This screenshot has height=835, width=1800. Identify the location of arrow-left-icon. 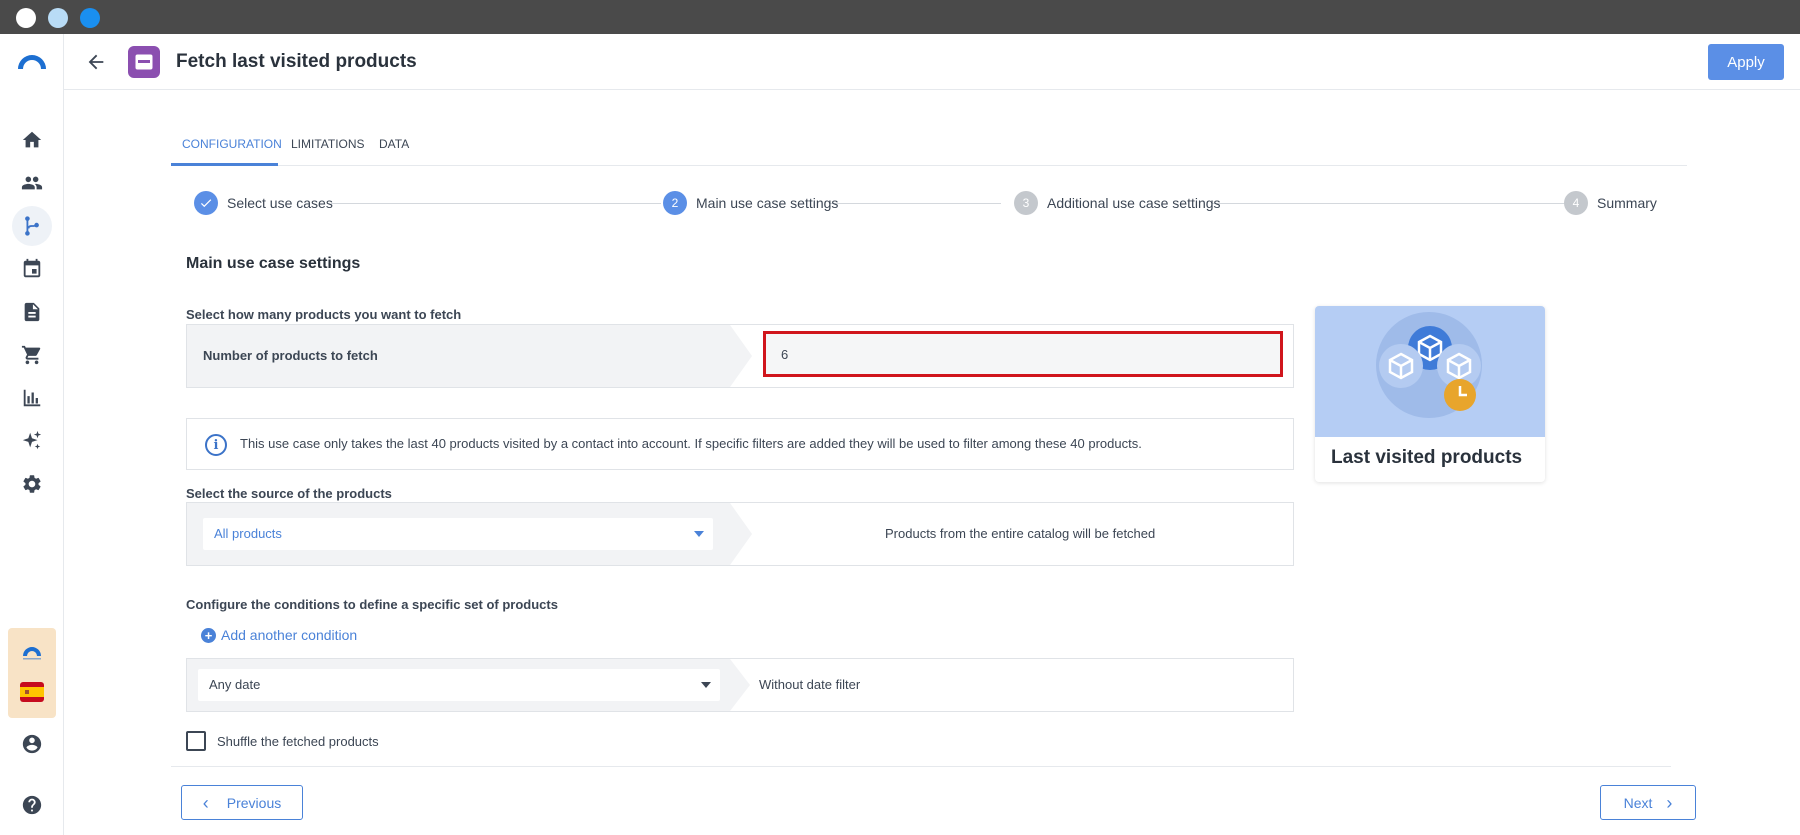
(96, 62).